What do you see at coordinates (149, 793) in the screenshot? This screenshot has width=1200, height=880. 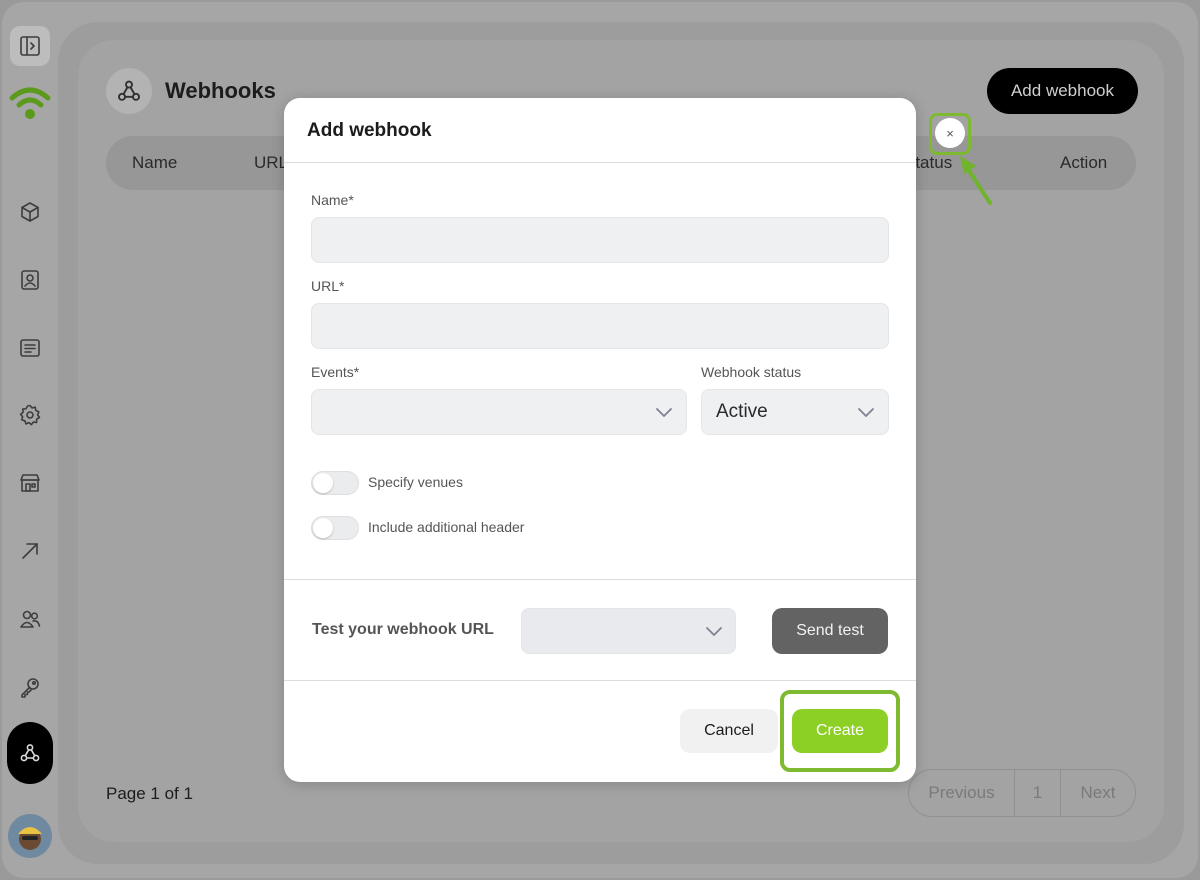 I see `page-info: Page 1 of 1` at bounding box center [149, 793].